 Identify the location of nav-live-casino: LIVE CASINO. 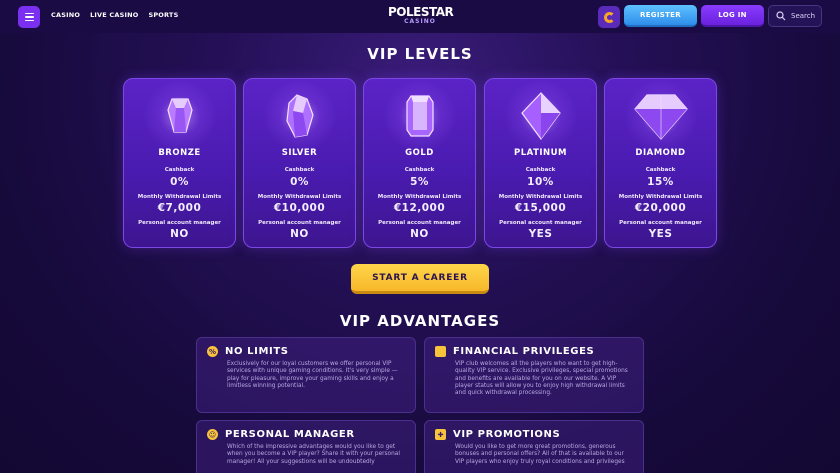
(114, 15).